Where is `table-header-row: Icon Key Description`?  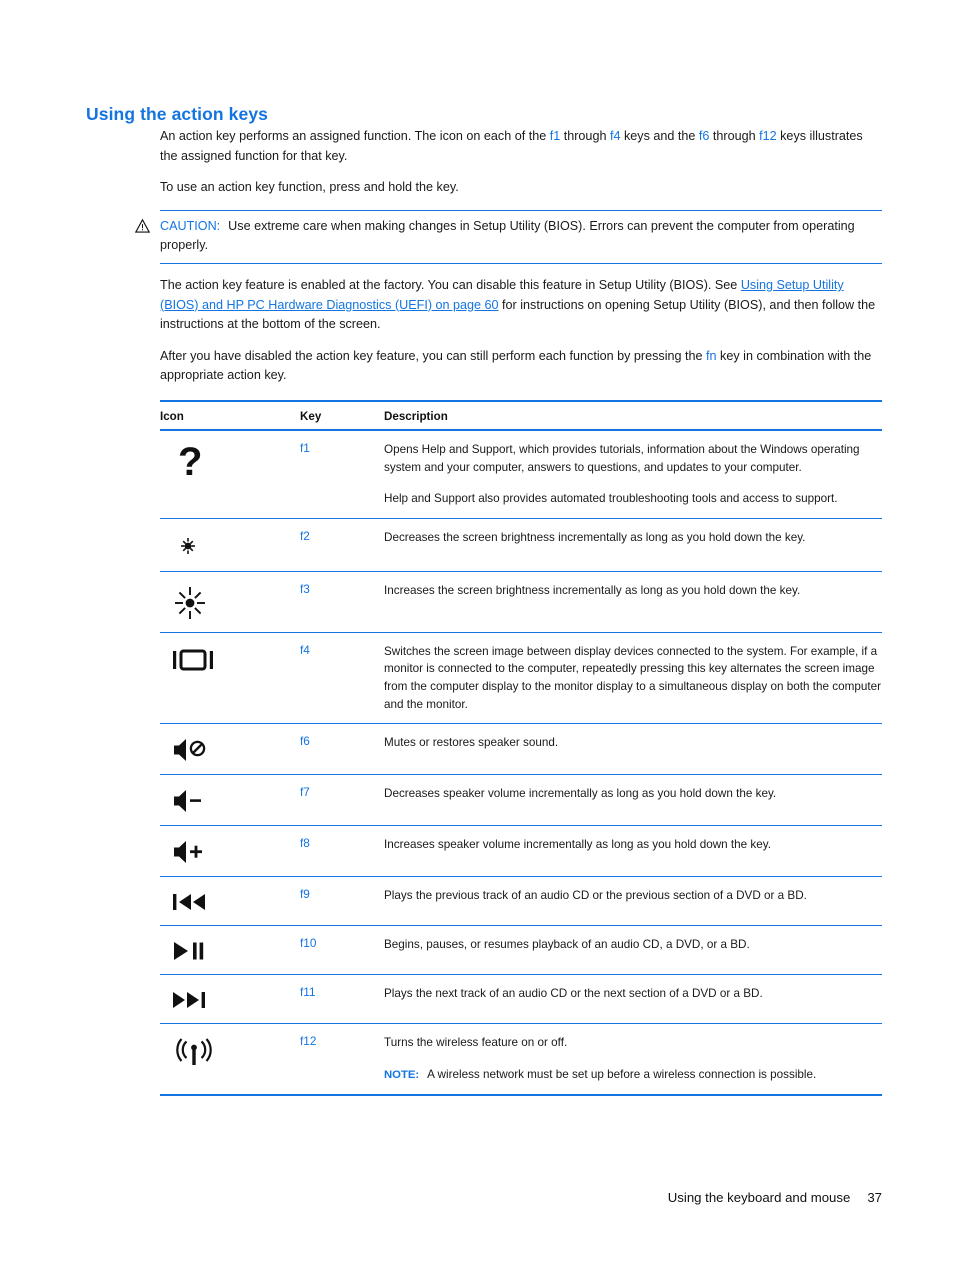
table-header-row: Icon Key Description is located at coordinates (521, 415).